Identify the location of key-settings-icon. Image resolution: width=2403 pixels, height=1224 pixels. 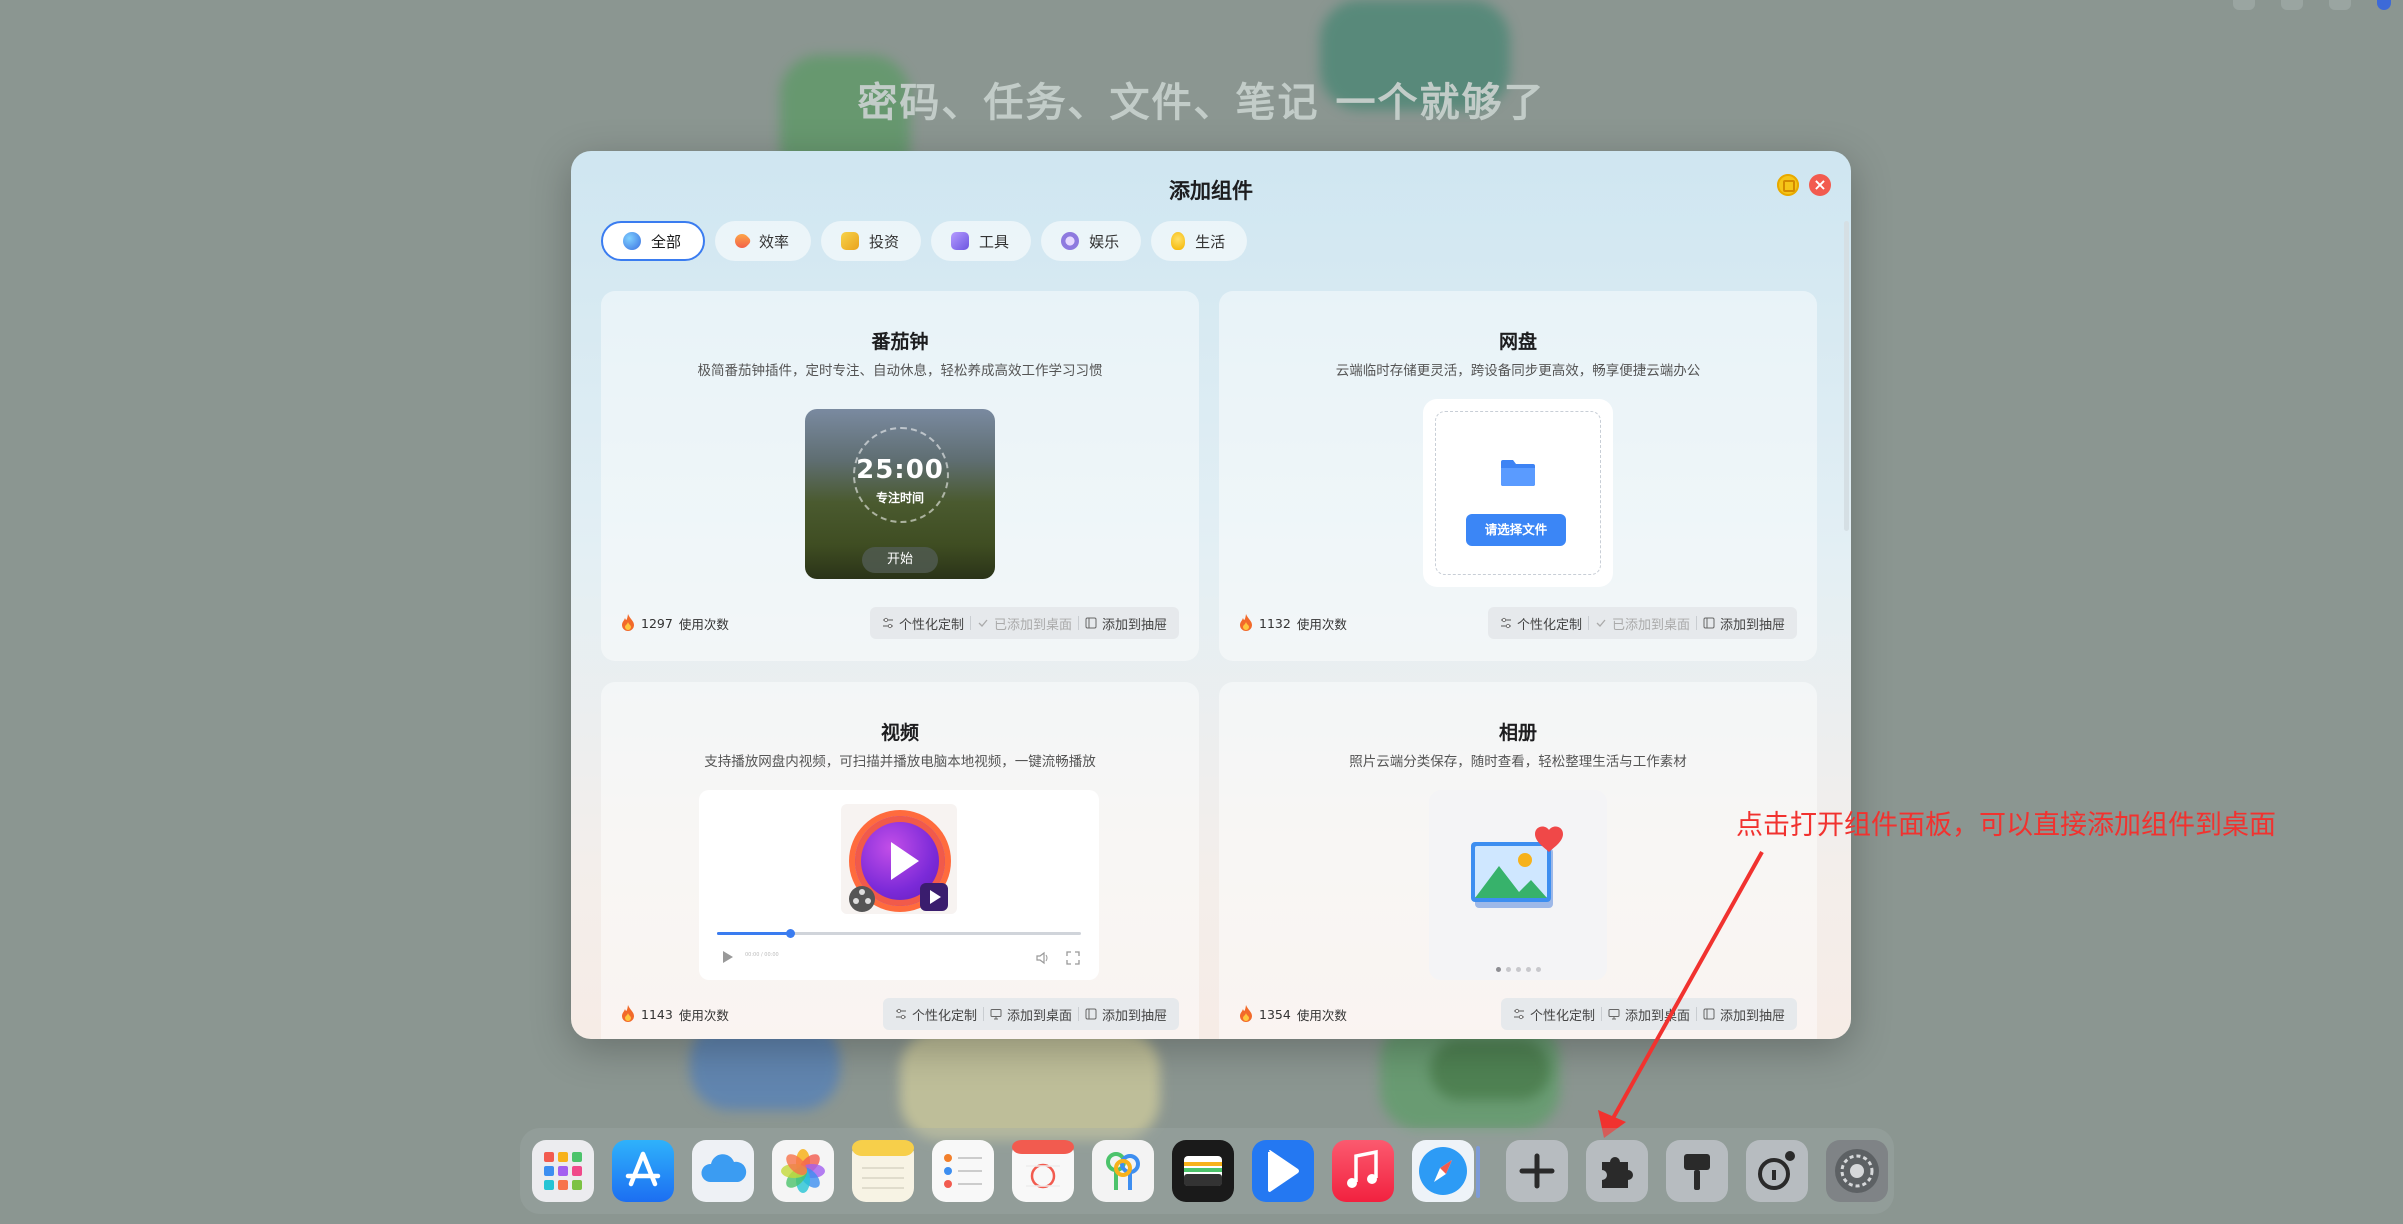
(1777, 1171).